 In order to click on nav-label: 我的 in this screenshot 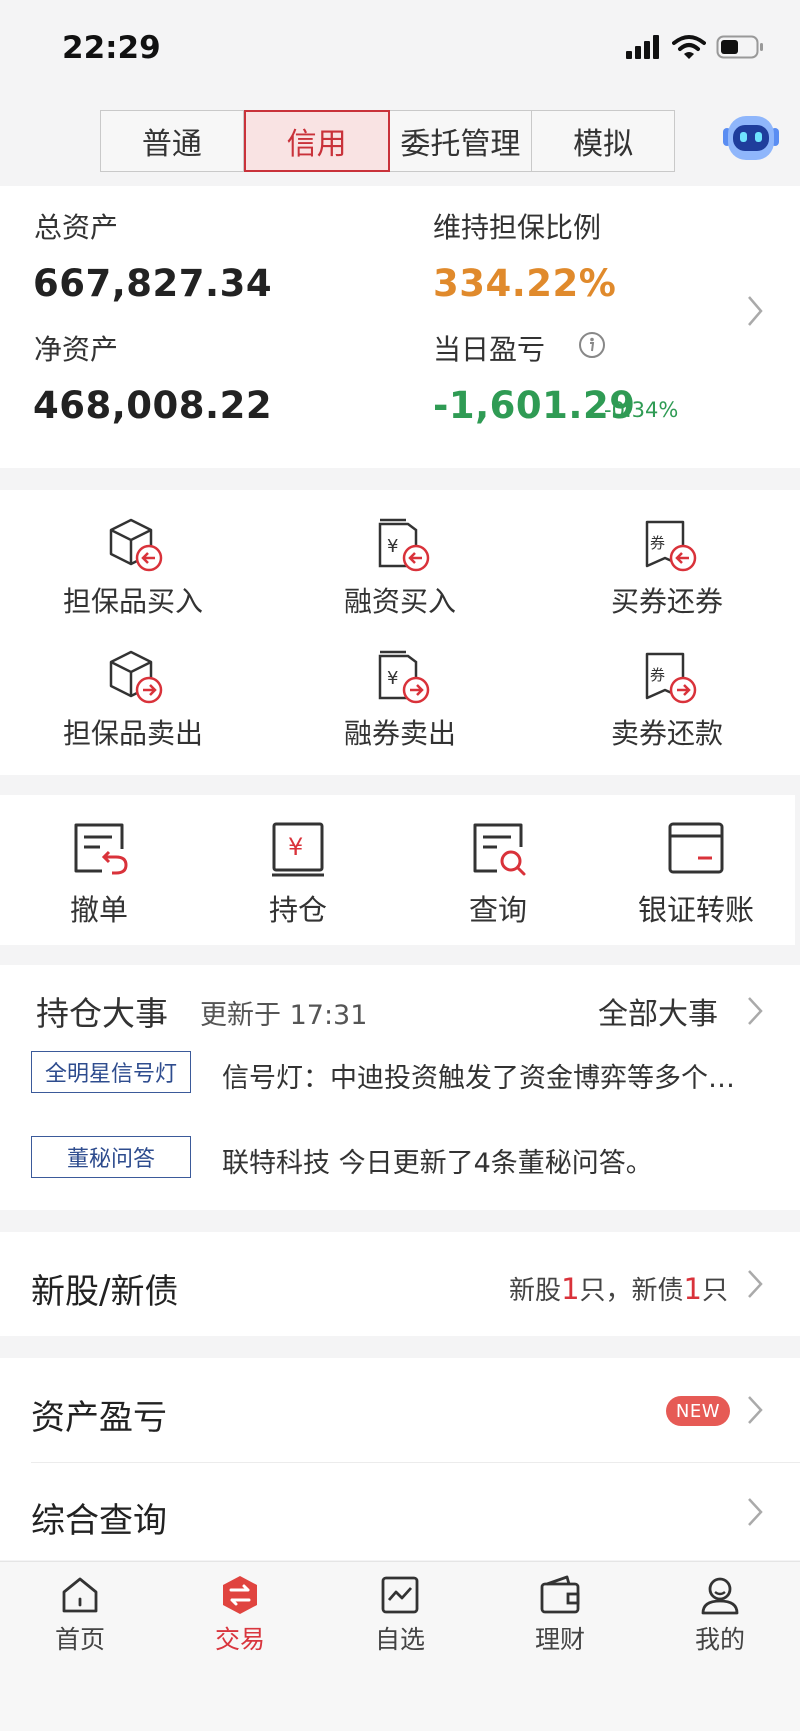, I will do `click(719, 1639)`.